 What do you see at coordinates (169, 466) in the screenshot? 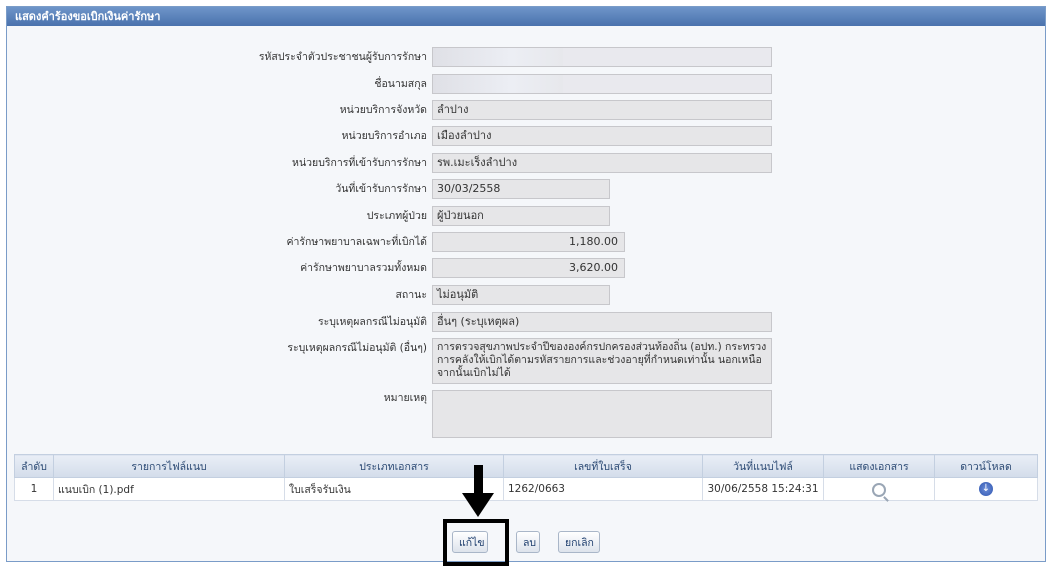
I see `col-file: รายการไฟล์แนบ` at bounding box center [169, 466].